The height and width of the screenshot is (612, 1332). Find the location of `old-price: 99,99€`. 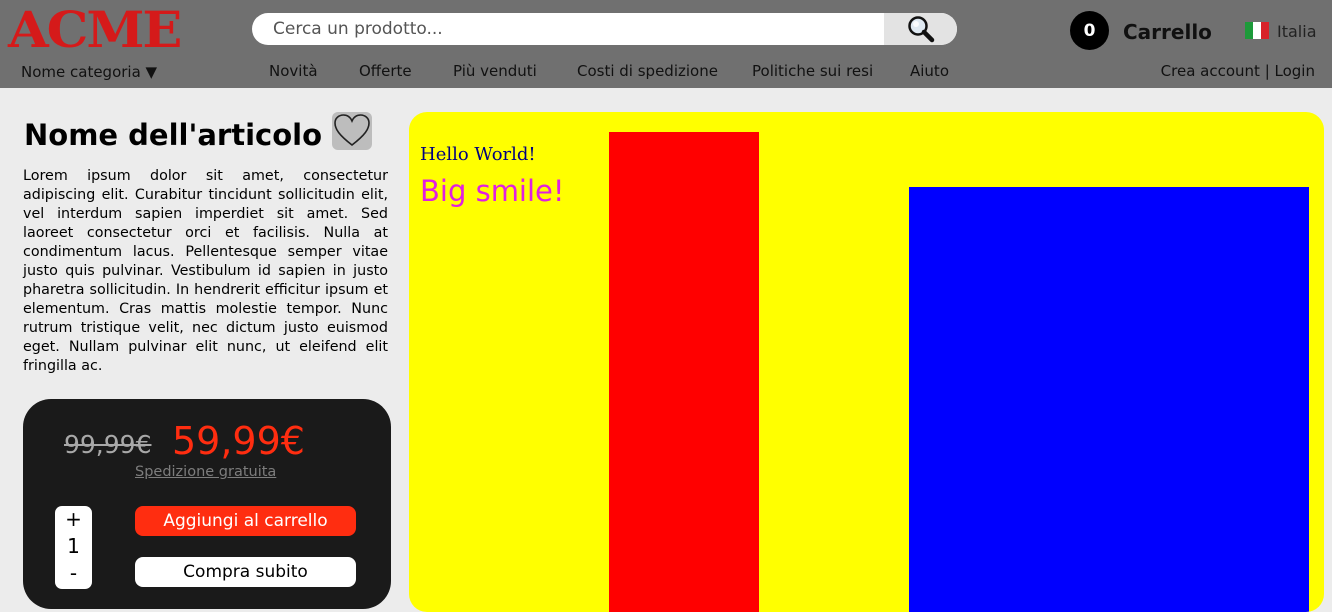

old-price: 99,99€ is located at coordinates (108, 444).